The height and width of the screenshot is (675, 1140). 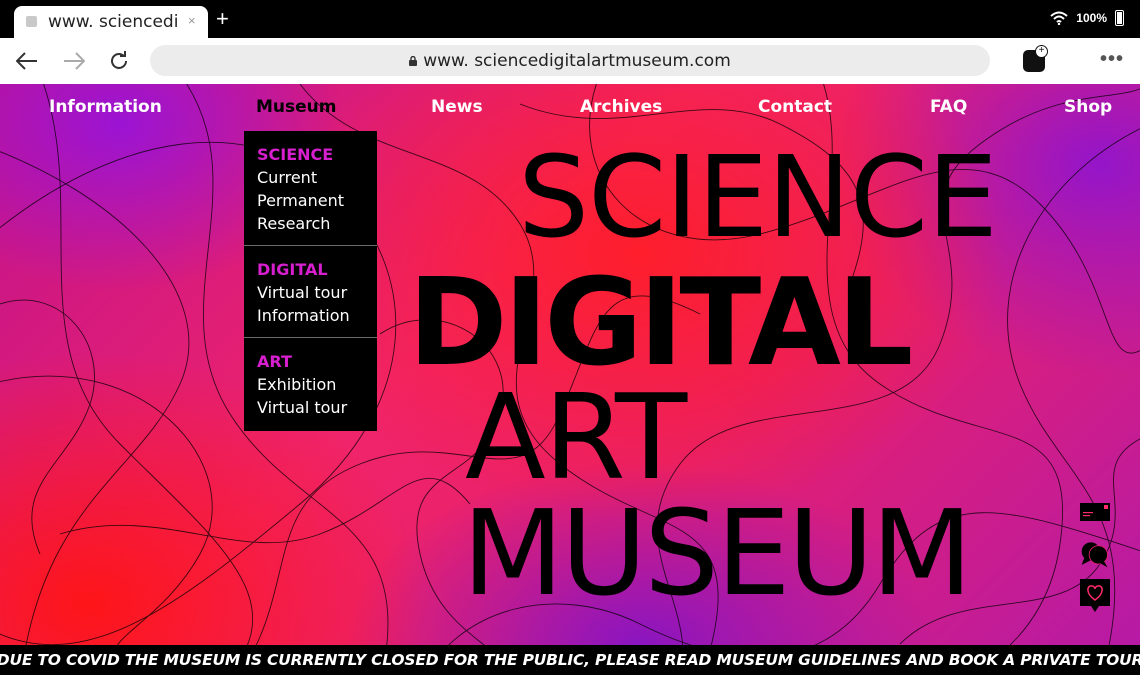 I want to click on dropdown-item-current: Current, so click(x=310, y=177).